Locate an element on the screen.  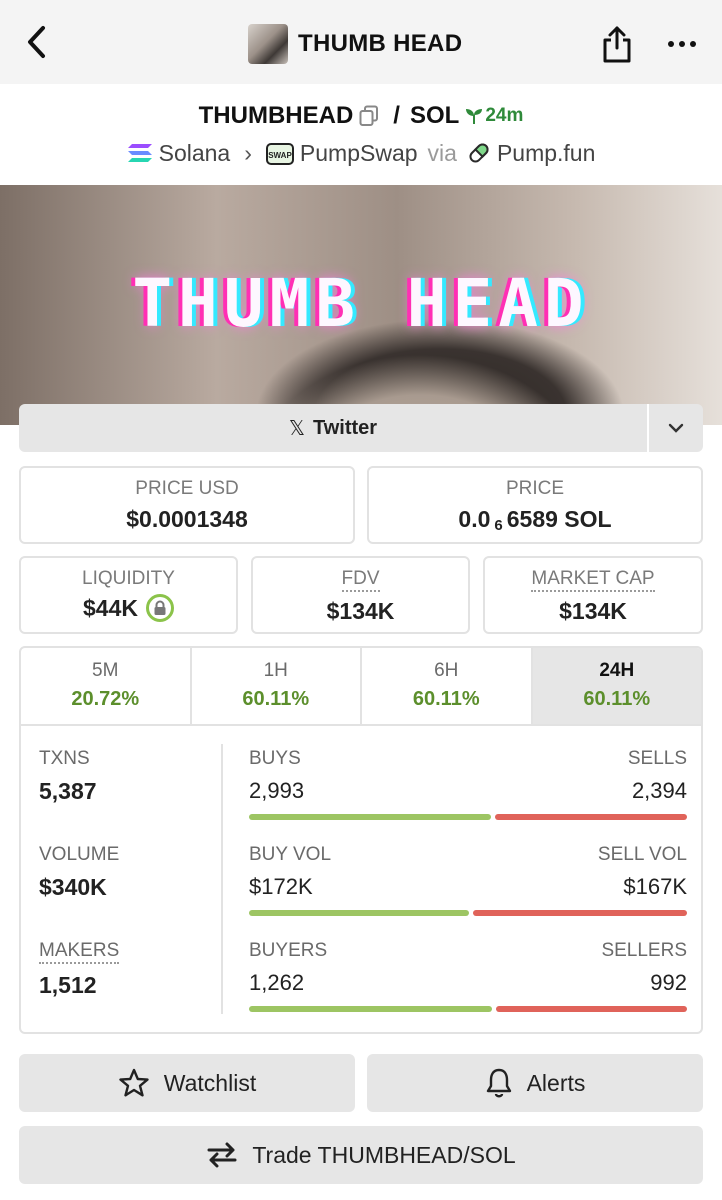
ellipsis-dot is located at coordinates (693, 44).